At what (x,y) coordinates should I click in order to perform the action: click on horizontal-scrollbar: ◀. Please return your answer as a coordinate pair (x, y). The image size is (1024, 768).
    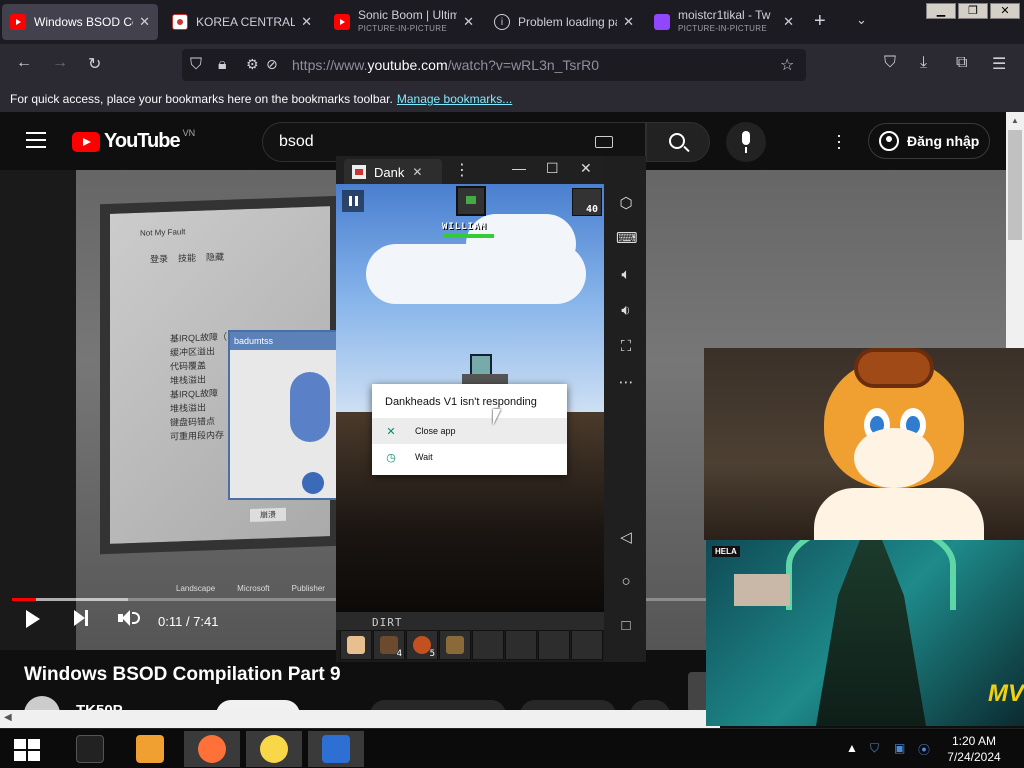
    Looking at the image, I should click on (360, 719).